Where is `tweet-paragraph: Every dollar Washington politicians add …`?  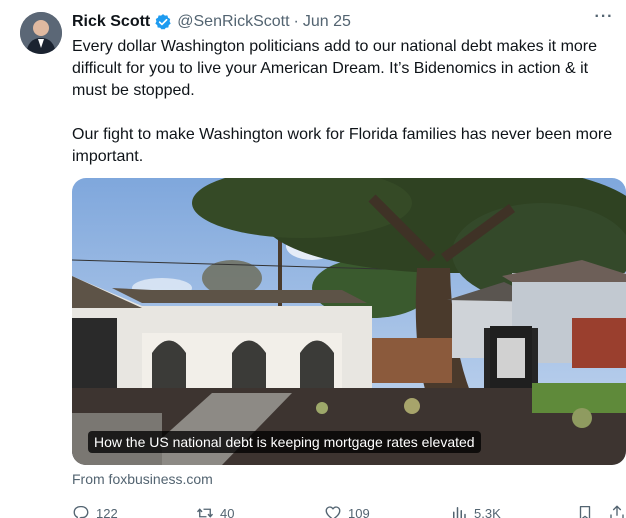 tweet-paragraph: Every dollar Washington politicians add … is located at coordinates (335, 68).